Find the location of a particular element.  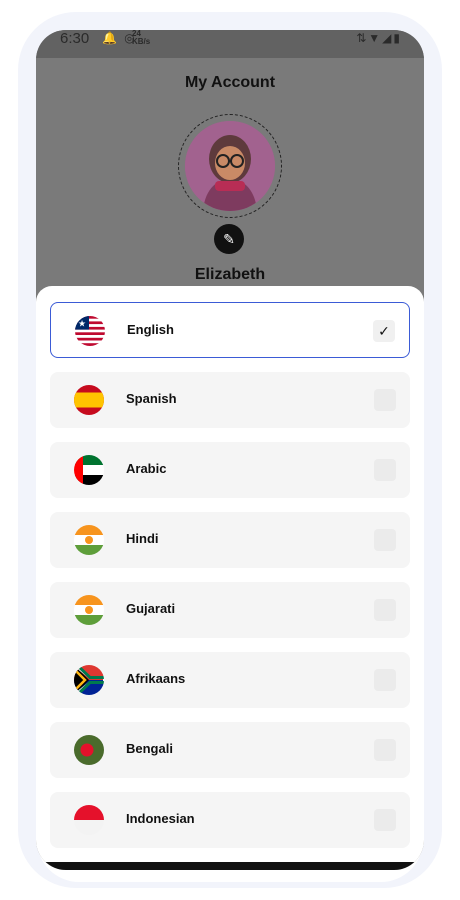

check-icon: ✓ is located at coordinates (384, 331).